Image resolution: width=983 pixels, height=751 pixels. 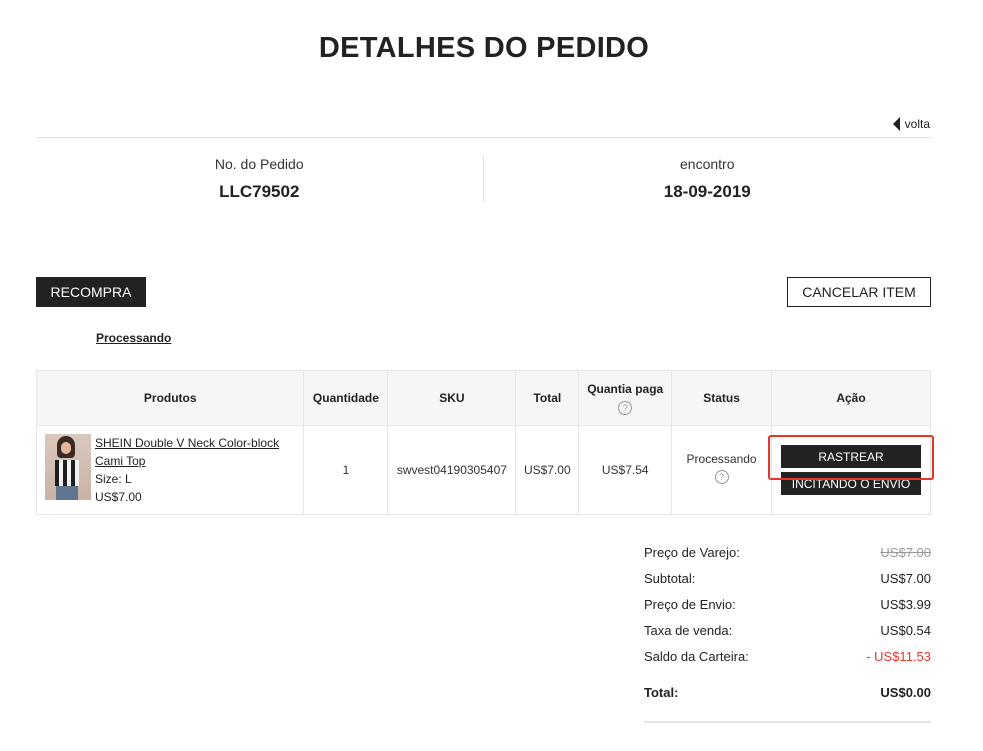 What do you see at coordinates (859, 292) in the screenshot?
I see `cancel-item-button: CANCELAR ITEM` at bounding box center [859, 292].